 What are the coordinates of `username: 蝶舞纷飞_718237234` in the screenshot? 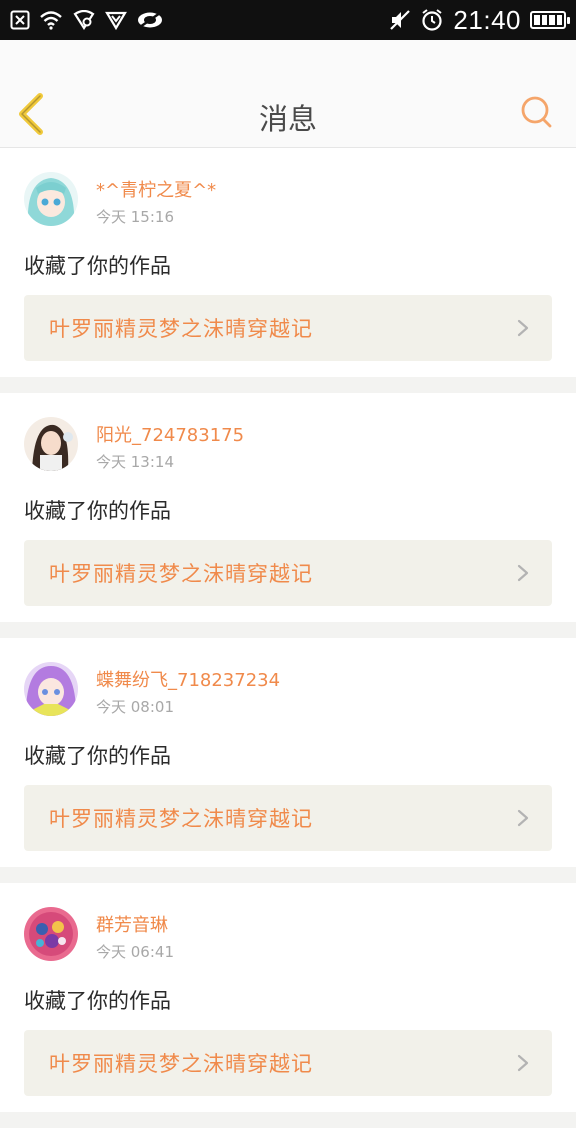 It's located at (188, 679).